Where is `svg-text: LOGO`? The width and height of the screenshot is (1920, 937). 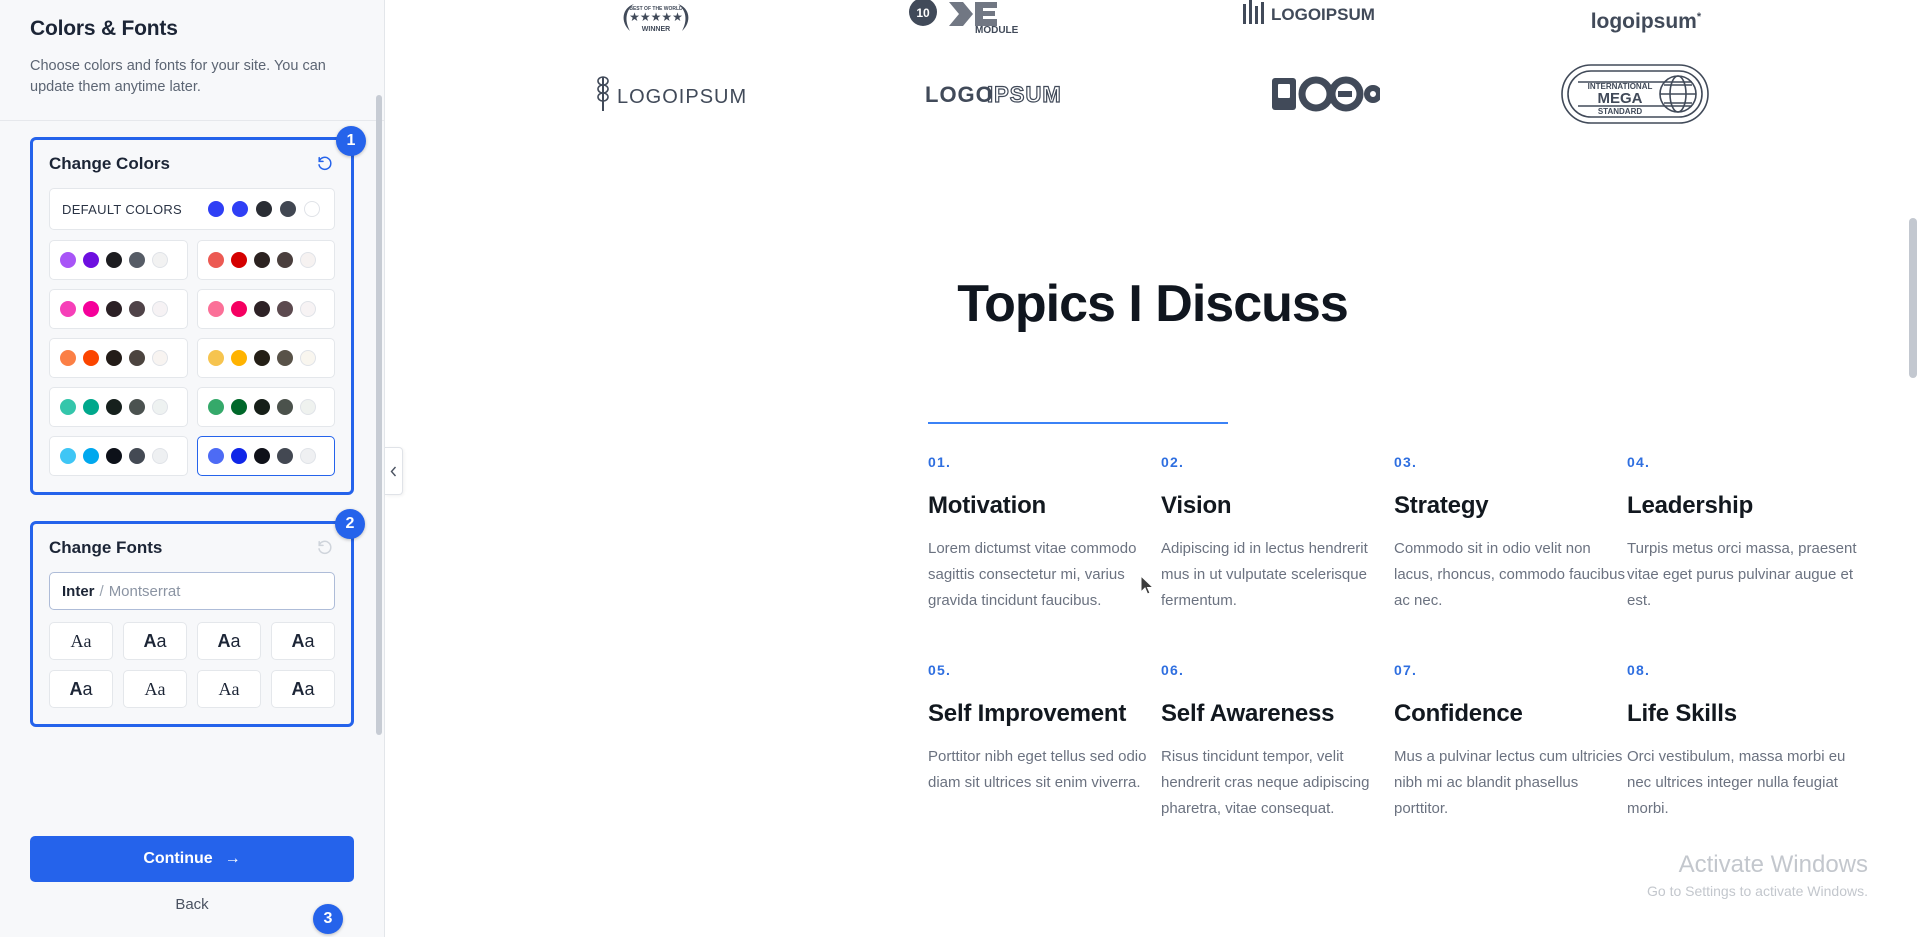
svg-text: LOGO is located at coordinates (959, 94).